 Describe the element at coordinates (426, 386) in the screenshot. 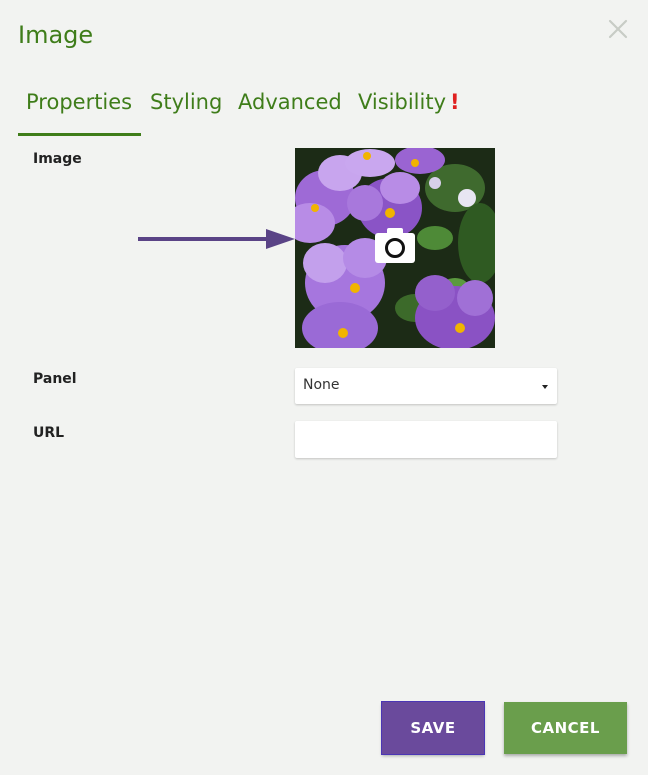

I see `panel-select: None` at that location.